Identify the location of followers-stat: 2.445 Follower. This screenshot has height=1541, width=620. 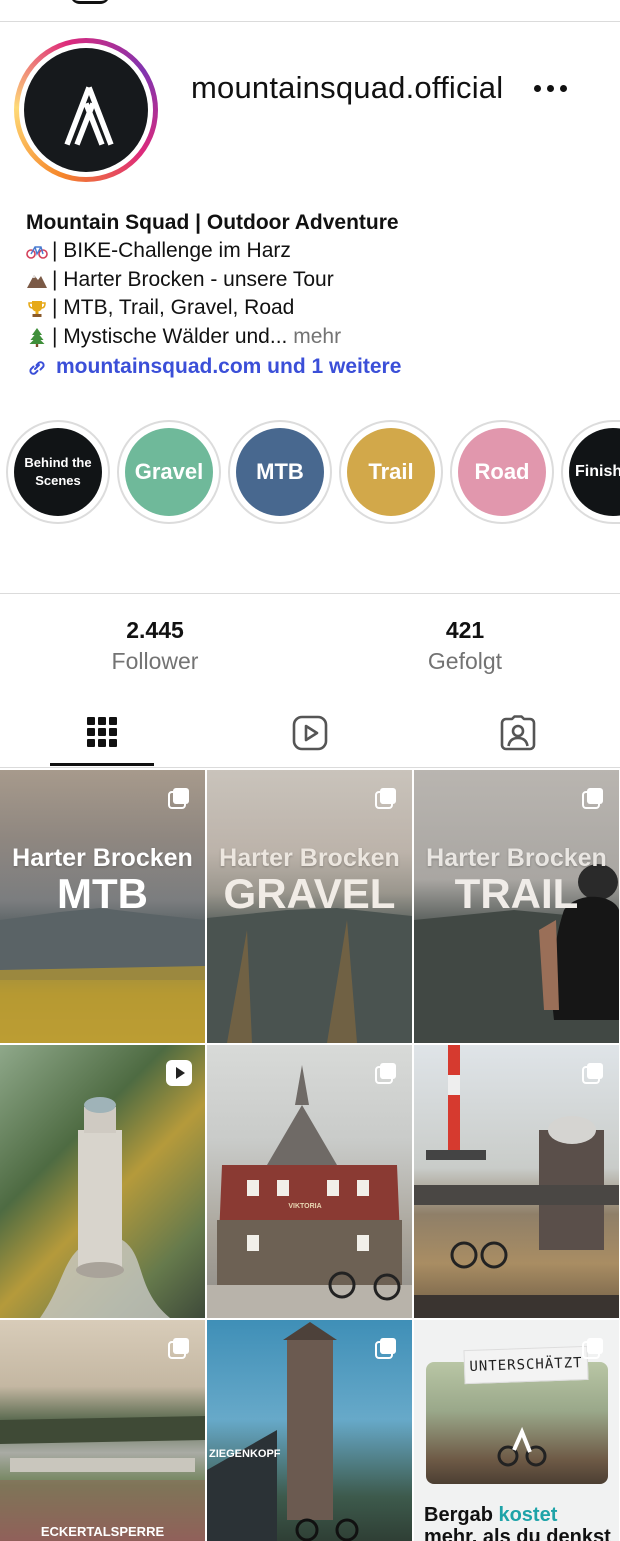
(155, 646).